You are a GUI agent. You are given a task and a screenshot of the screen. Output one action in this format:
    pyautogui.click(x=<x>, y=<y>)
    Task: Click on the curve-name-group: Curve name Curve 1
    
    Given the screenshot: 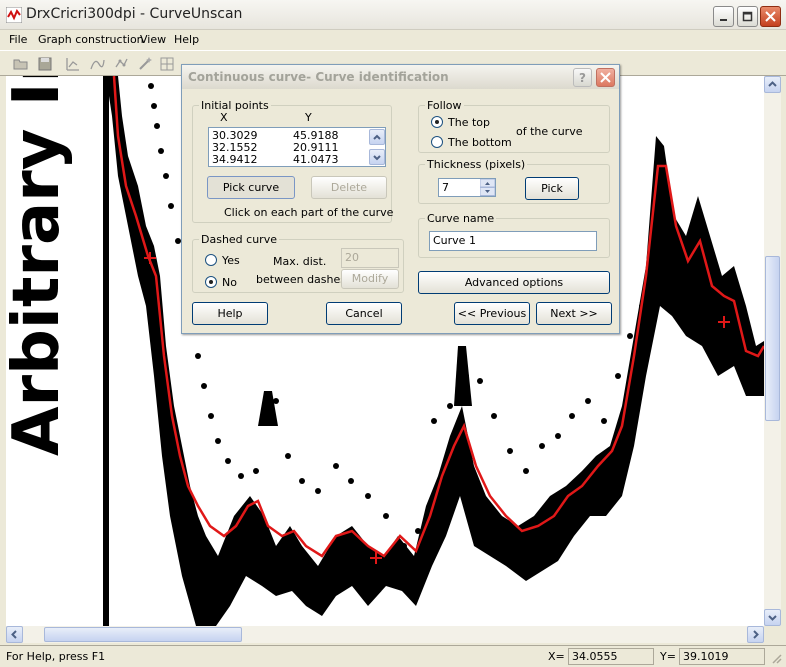 What is the action you would take?
    pyautogui.click(x=514, y=235)
    